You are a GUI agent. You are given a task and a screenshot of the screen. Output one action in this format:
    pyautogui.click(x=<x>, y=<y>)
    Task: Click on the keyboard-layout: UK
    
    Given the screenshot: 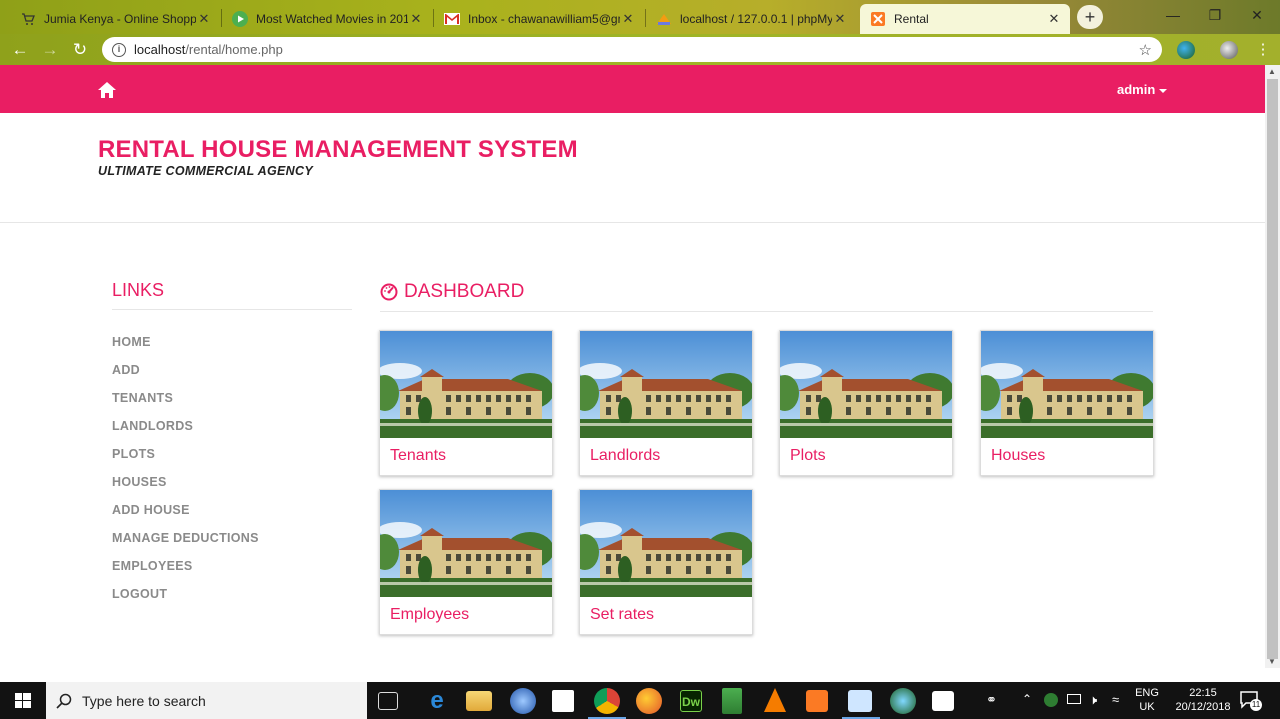 What is the action you would take?
    pyautogui.click(x=1147, y=707)
    